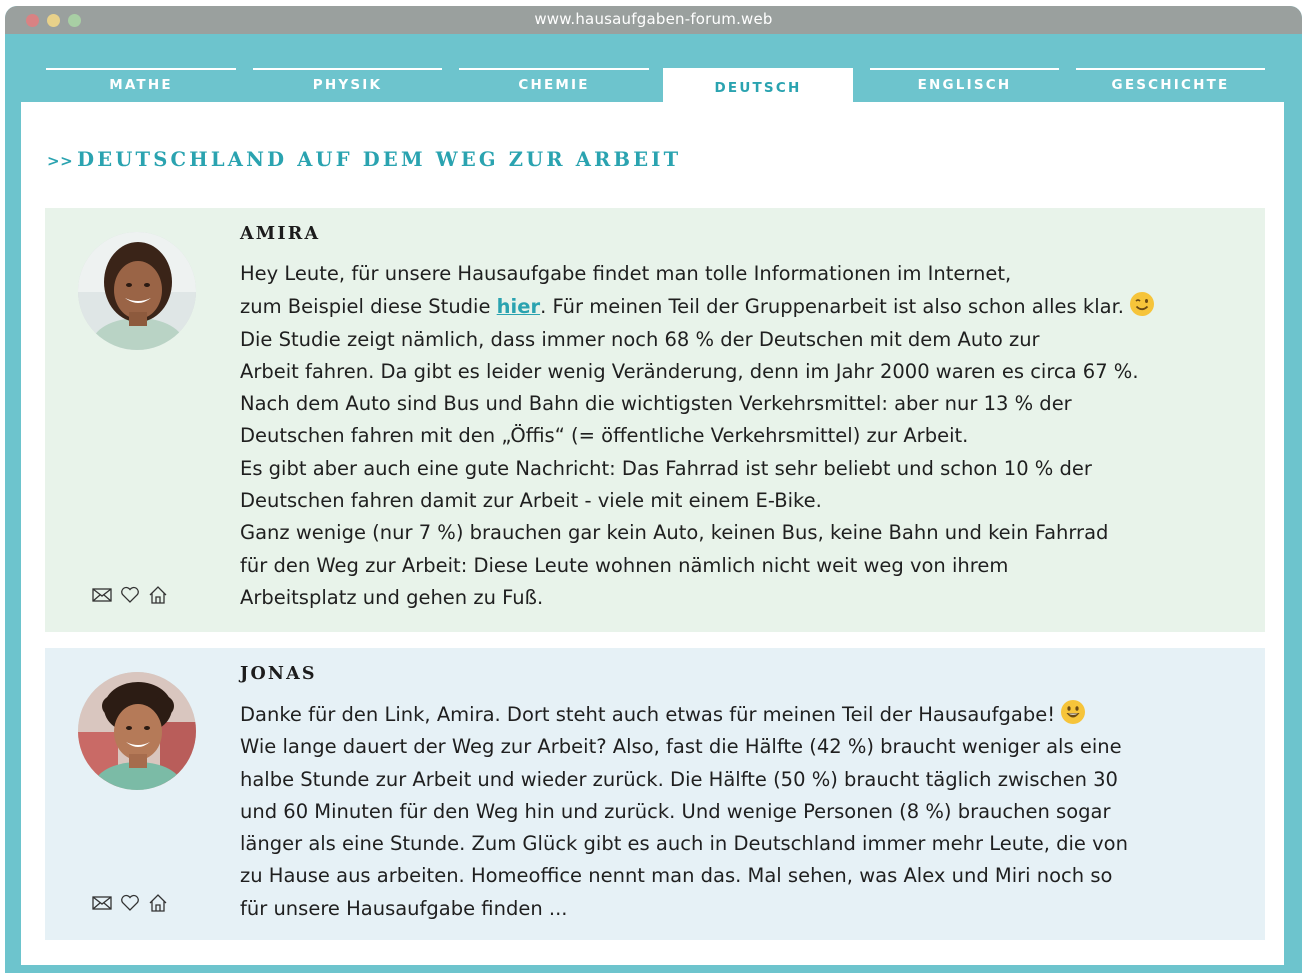 This screenshot has height=979, width=1307. Describe the element at coordinates (379, 159) in the screenshot. I see `thread-title-text: DEUTSCHLAND AUF DEM WEG ZUR ARBEIT` at that location.